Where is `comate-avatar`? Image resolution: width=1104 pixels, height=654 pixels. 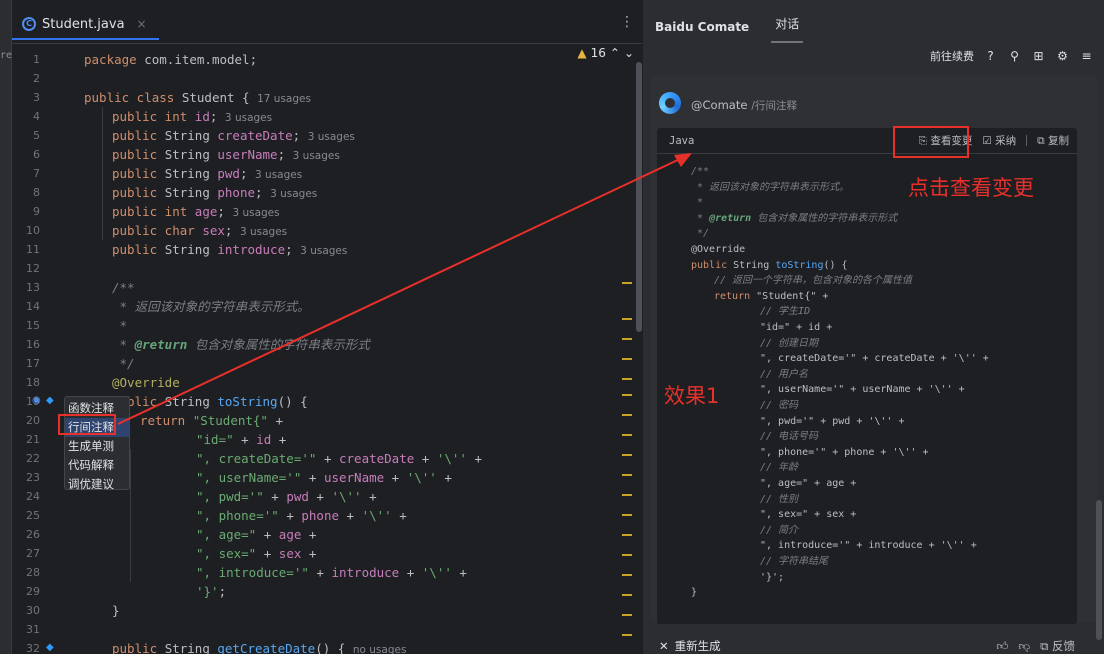 comate-avatar is located at coordinates (670, 103).